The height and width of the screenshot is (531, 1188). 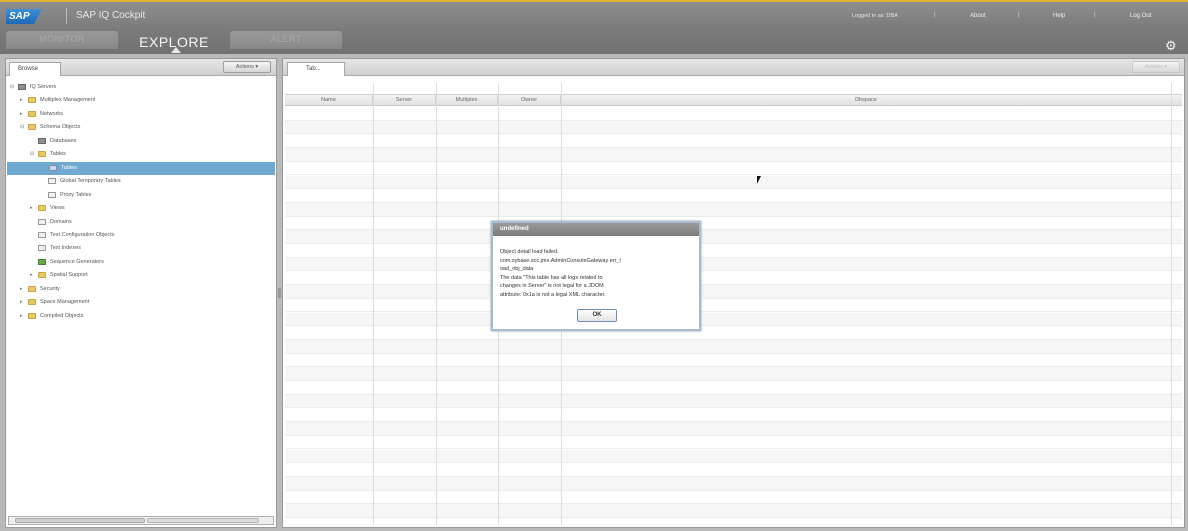 What do you see at coordinates (329, 100) in the screenshot?
I see `column-header-name: Name` at bounding box center [329, 100].